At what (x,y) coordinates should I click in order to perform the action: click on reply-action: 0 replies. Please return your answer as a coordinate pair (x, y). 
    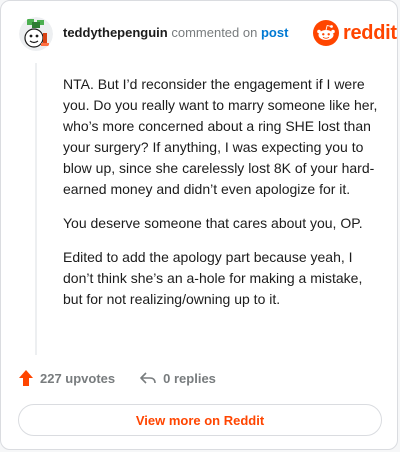
    Looking at the image, I should click on (177, 378).